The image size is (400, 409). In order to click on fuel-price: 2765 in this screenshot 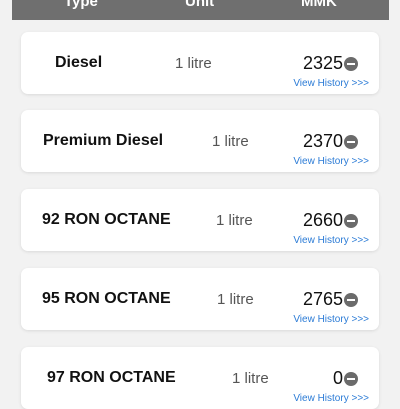, I will do `click(322, 299)`.